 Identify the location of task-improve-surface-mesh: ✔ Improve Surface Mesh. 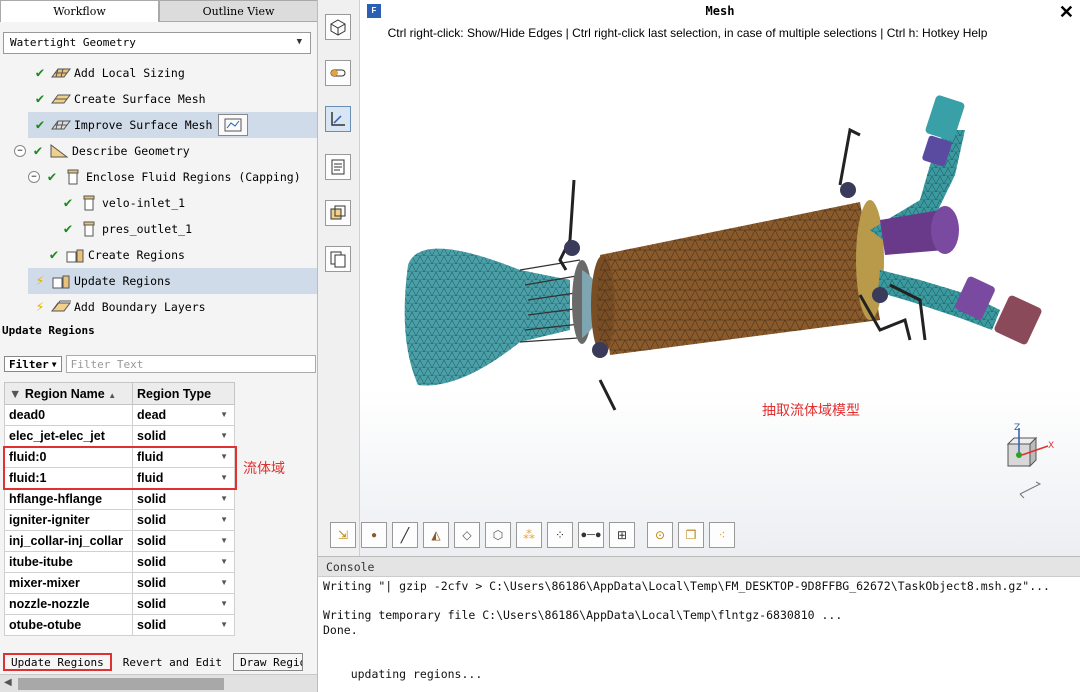
(172, 125).